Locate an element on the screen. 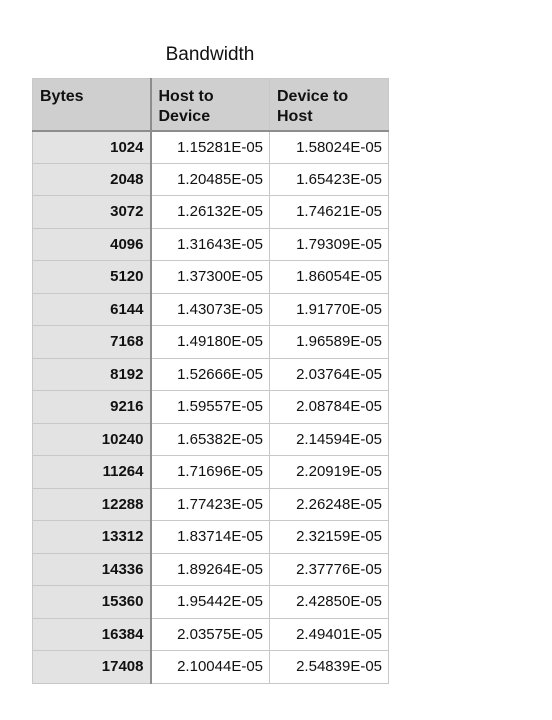  cell-device-to-host: 1.96589E-05 is located at coordinates (329, 342).